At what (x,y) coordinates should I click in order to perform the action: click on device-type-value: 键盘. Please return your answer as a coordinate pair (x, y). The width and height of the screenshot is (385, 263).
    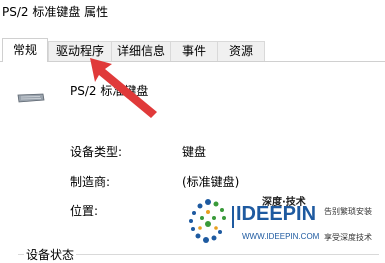
    Looking at the image, I should click on (194, 152).